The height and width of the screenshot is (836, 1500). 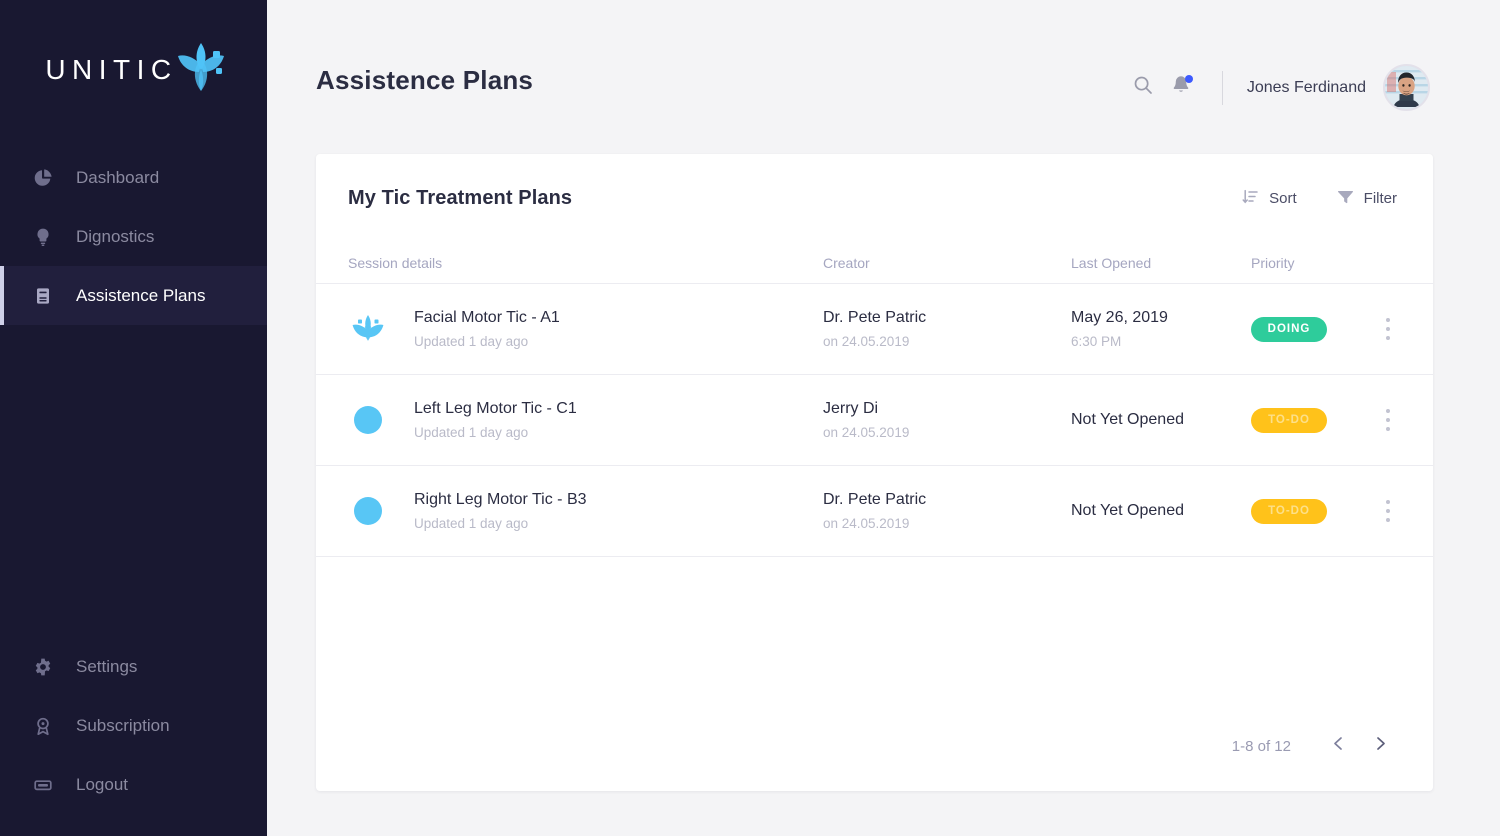 I want to click on card-title: My Tic Treatment Plans, so click(x=460, y=197).